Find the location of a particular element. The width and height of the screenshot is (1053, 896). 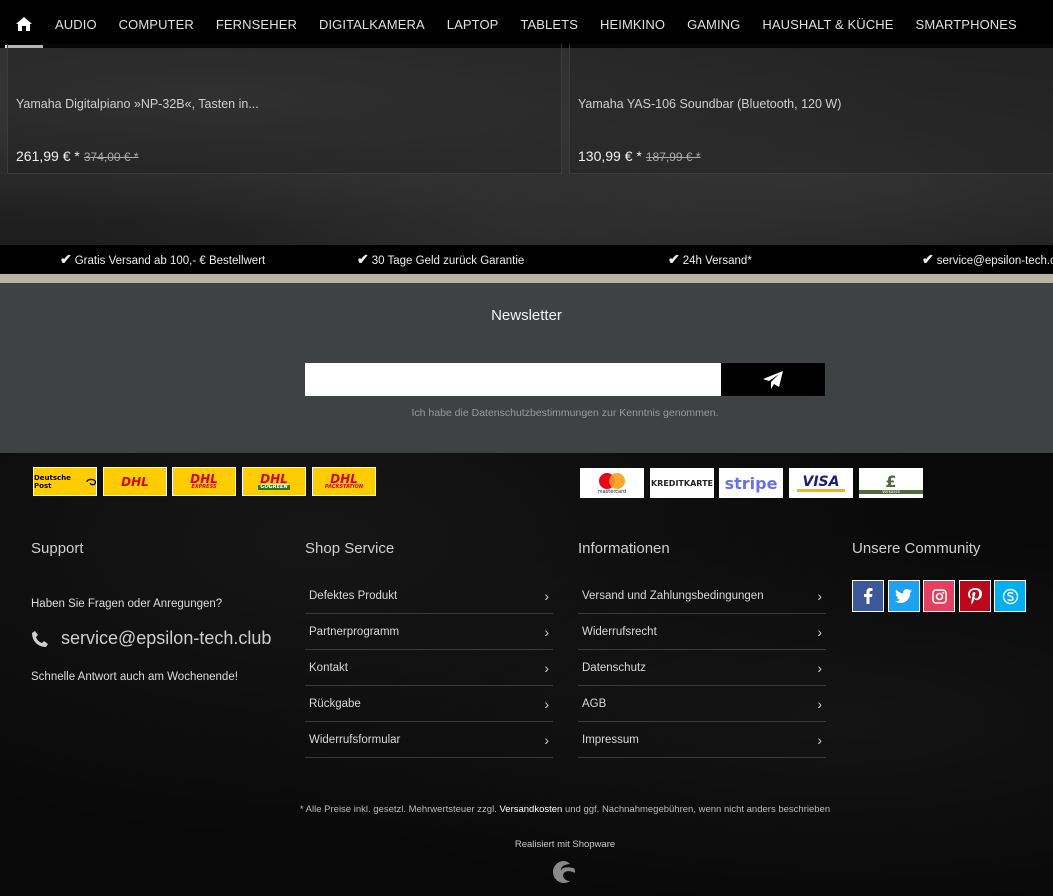

home-icon is located at coordinates (24, 24).